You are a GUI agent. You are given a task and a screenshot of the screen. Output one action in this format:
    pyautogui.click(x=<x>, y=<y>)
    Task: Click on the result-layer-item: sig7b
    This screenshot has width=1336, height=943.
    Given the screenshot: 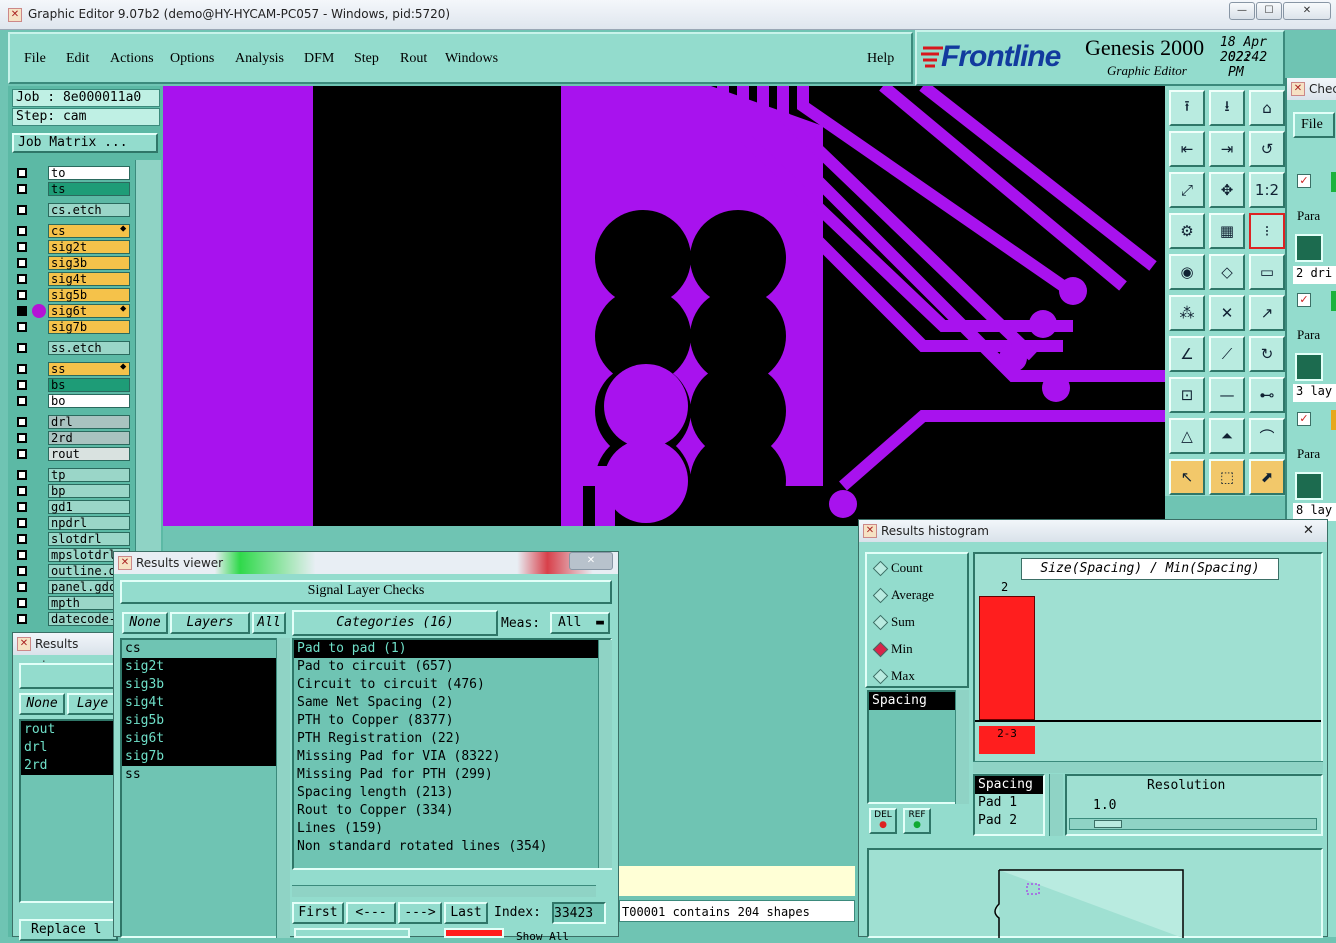 What is the action you would take?
    pyautogui.click(x=199, y=757)
    